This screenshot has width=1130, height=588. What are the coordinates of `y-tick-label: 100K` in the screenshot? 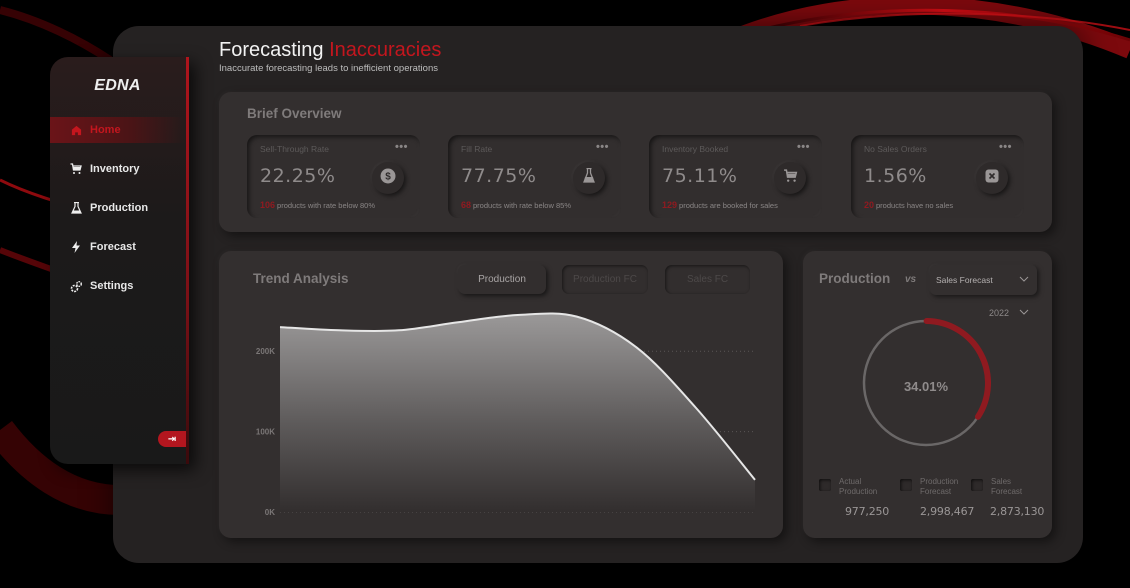 It's located at (265, 432).